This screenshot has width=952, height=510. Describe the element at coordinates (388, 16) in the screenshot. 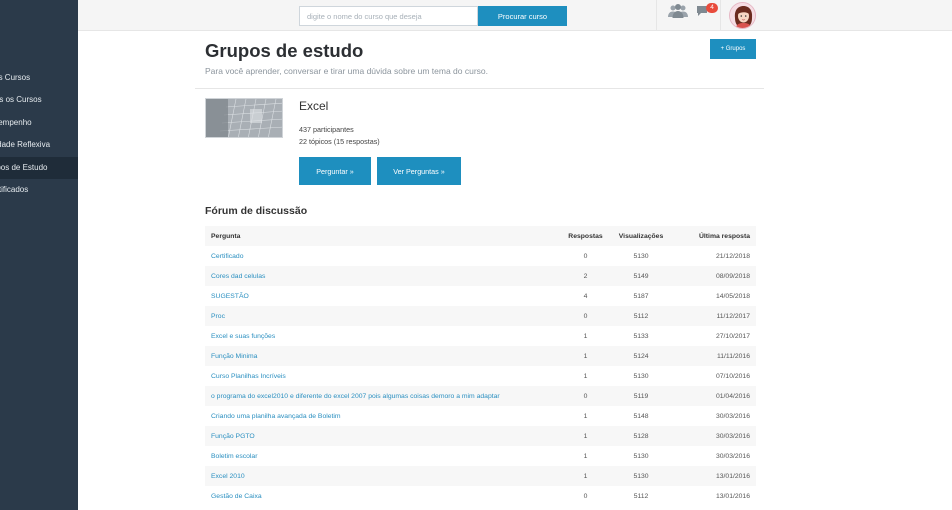

I see `search-input` at that location.